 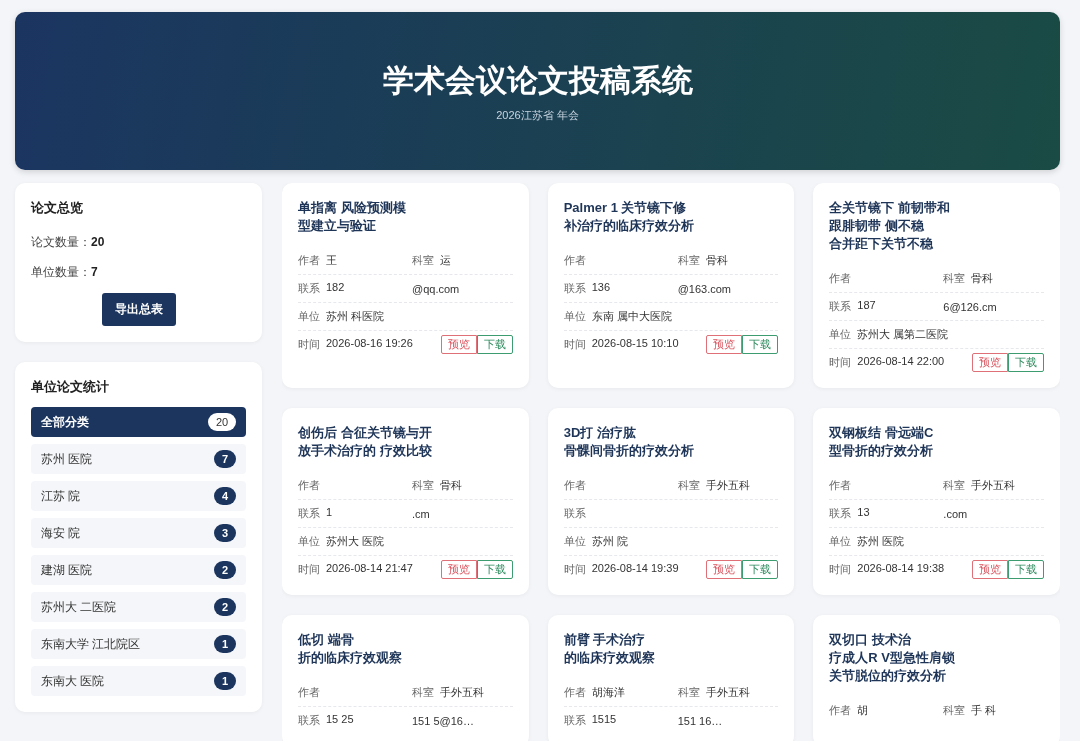 What do you see at coordinates (79, 607) in the screenshot?
I see `unit-name: 苏州大 二医院` at bounding box center [79, 607].